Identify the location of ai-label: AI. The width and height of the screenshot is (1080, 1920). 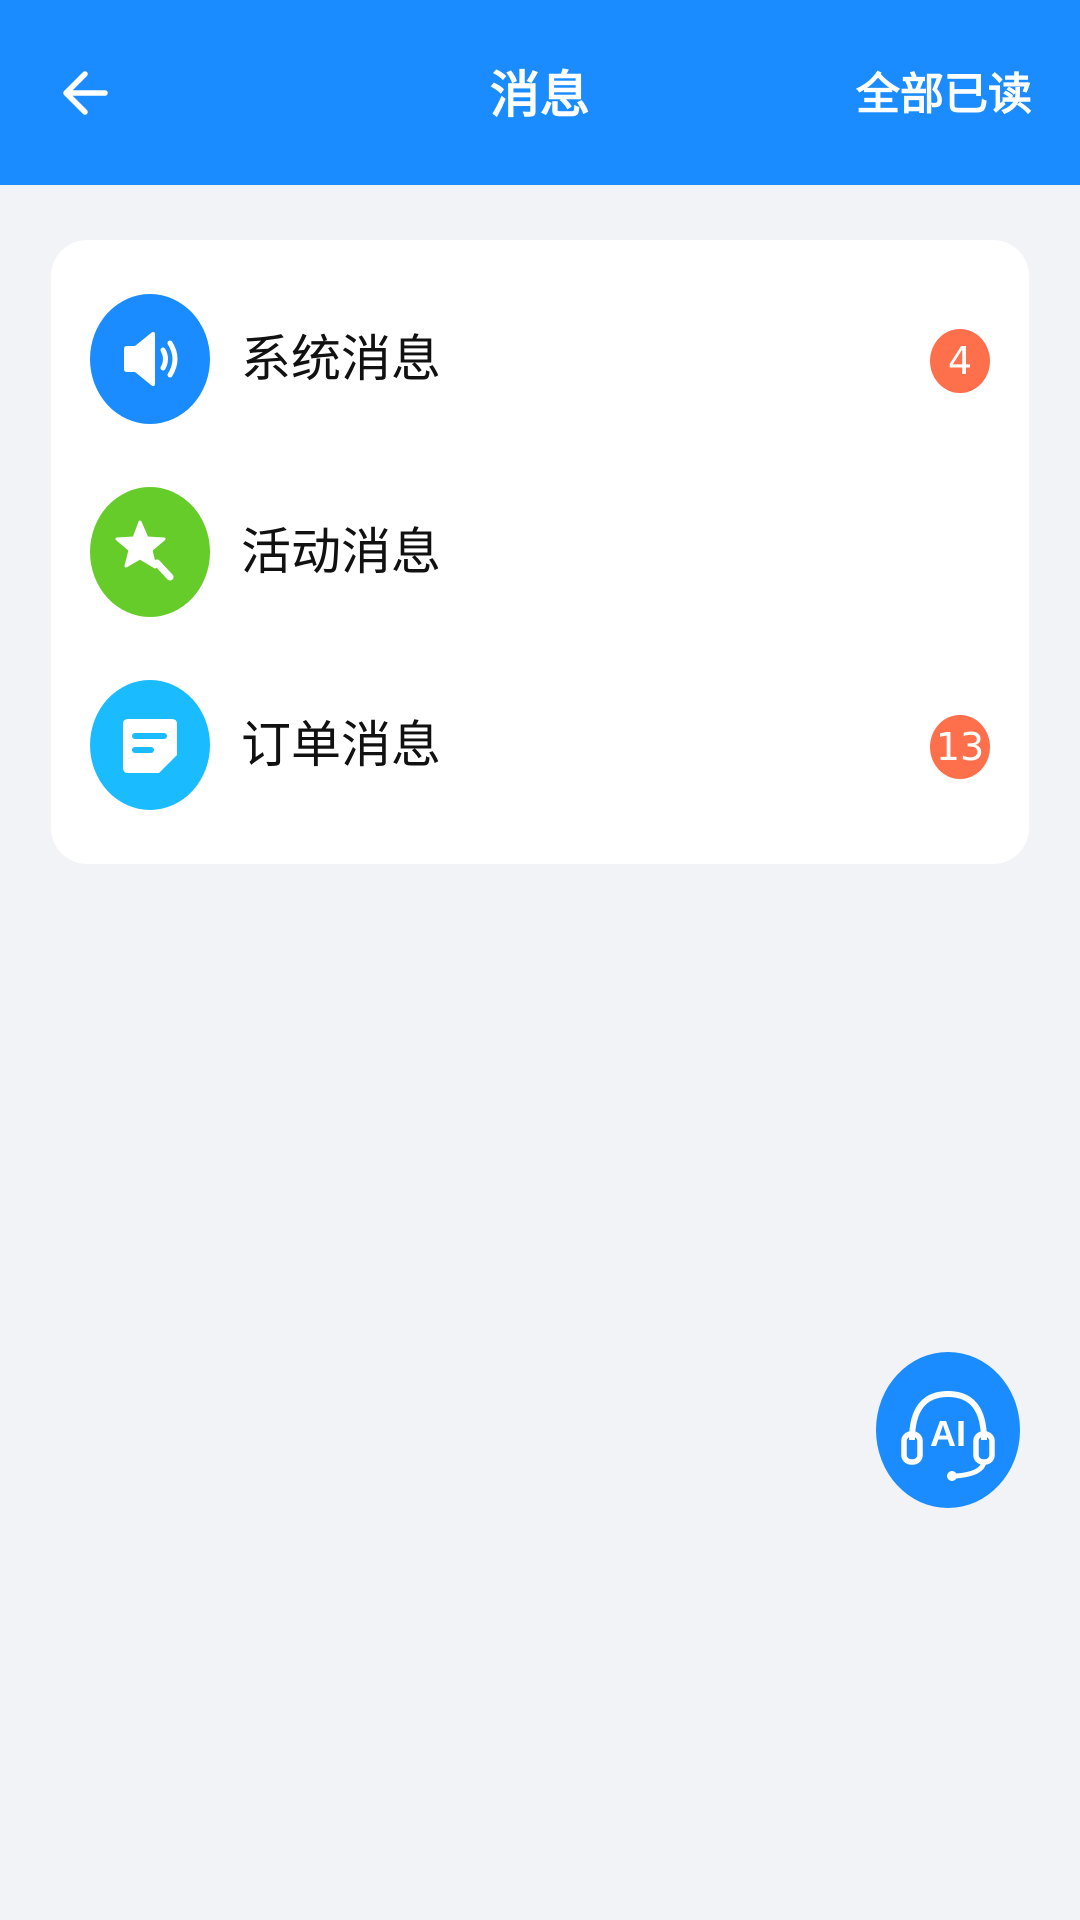
(948, 1433).